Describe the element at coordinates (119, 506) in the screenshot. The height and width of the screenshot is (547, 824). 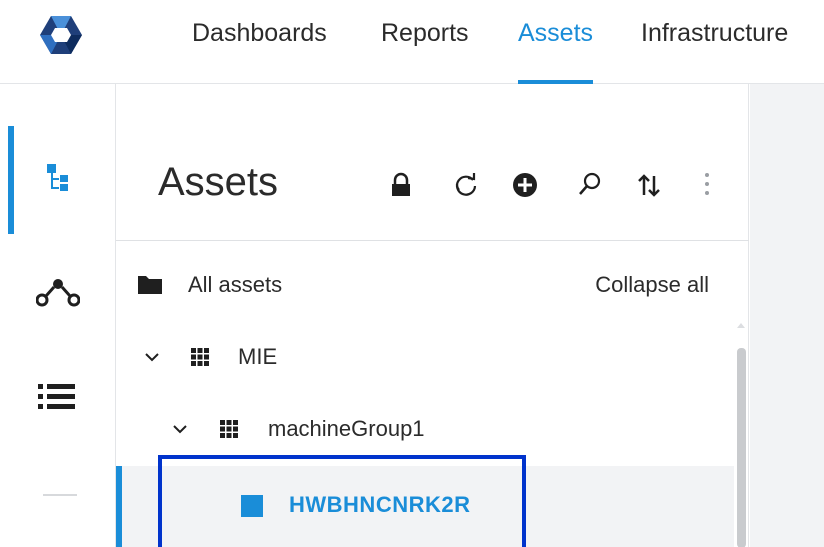
I see `selection-indicator` at that location.